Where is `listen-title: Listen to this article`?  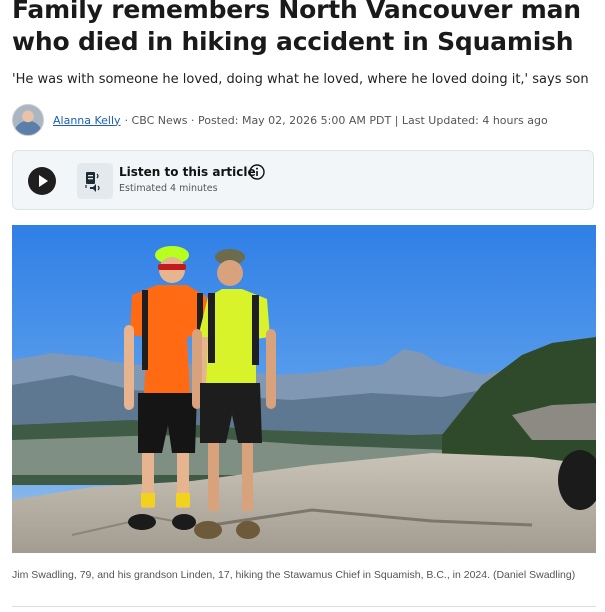
listen-title: Listen to this article is located at coordinates (187, 172).